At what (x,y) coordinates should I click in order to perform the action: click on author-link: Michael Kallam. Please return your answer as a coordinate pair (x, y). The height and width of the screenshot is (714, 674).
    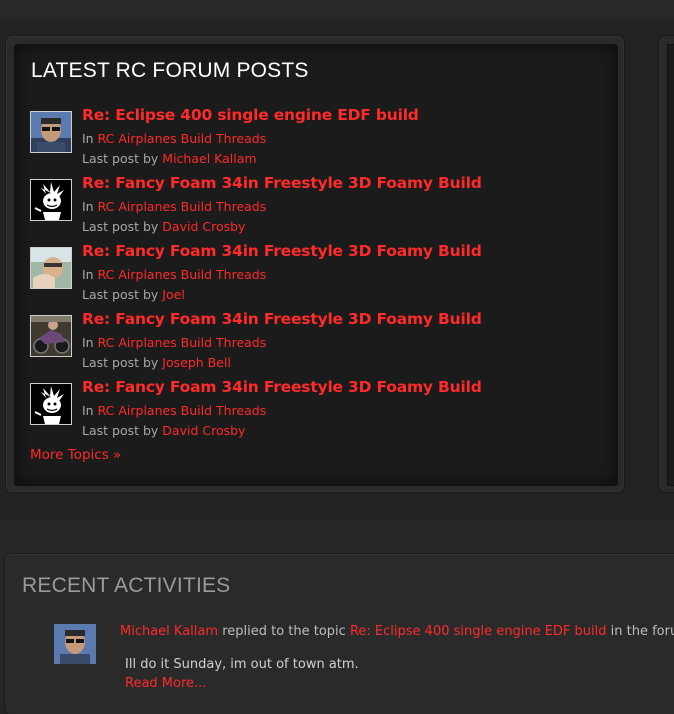
    Looking at the image, I should click on (209, 158).